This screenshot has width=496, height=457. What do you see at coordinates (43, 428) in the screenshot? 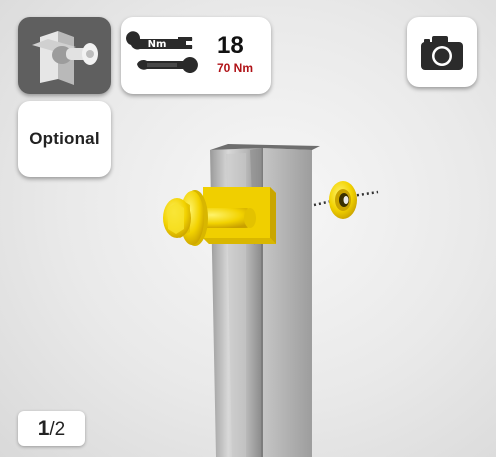
I see `page-current: 1` at bounding box center [43, 428].